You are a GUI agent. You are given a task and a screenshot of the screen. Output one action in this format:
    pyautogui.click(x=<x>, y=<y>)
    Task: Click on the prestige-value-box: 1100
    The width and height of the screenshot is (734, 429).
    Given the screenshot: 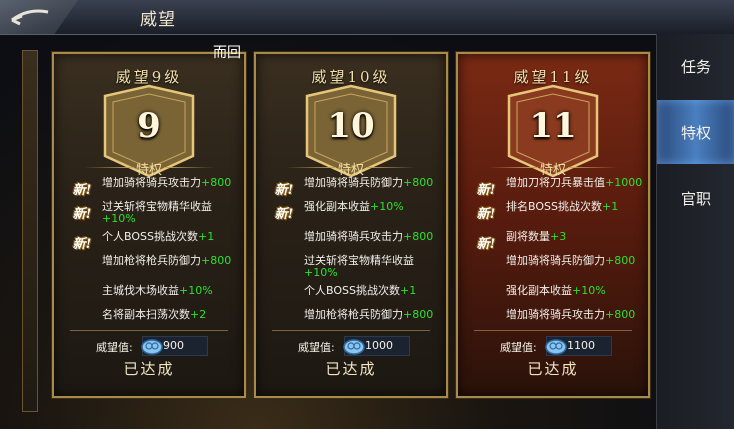 What is the action you would take?
    pyautogui.click(x=578, y=346)
    